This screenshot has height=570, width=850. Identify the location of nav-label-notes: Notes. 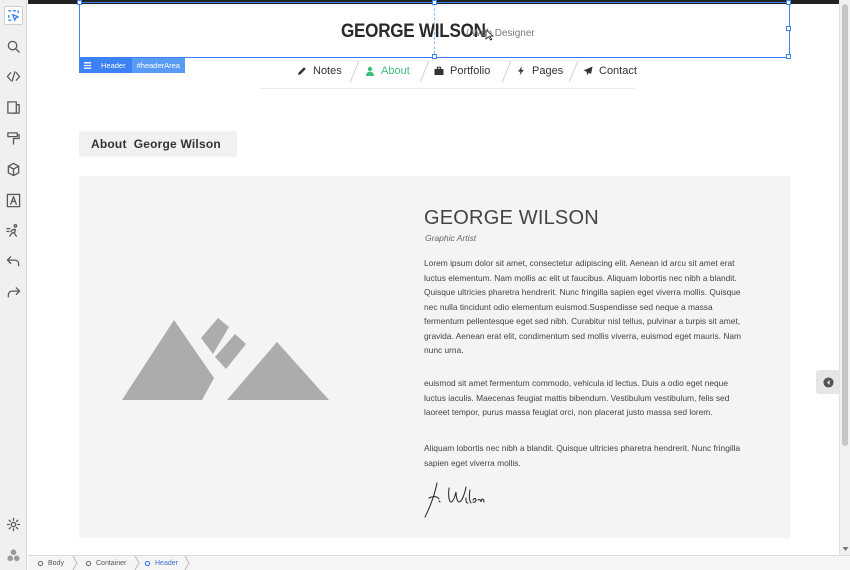
(327, 71).